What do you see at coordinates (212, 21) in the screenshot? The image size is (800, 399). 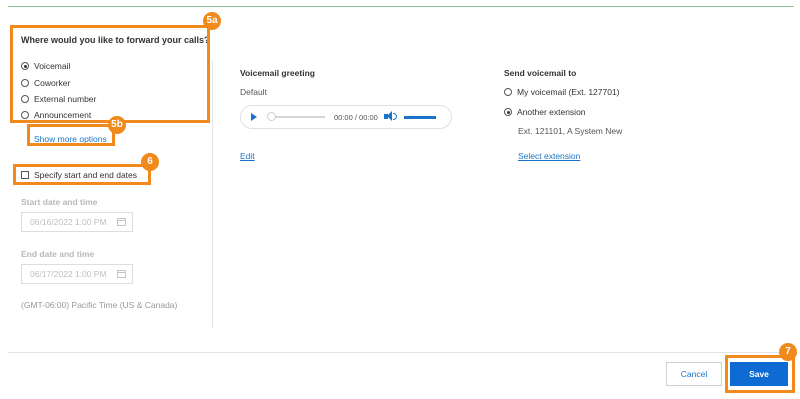 I see `callout-badge-5a: 5a` at bounding box center [212, 21].